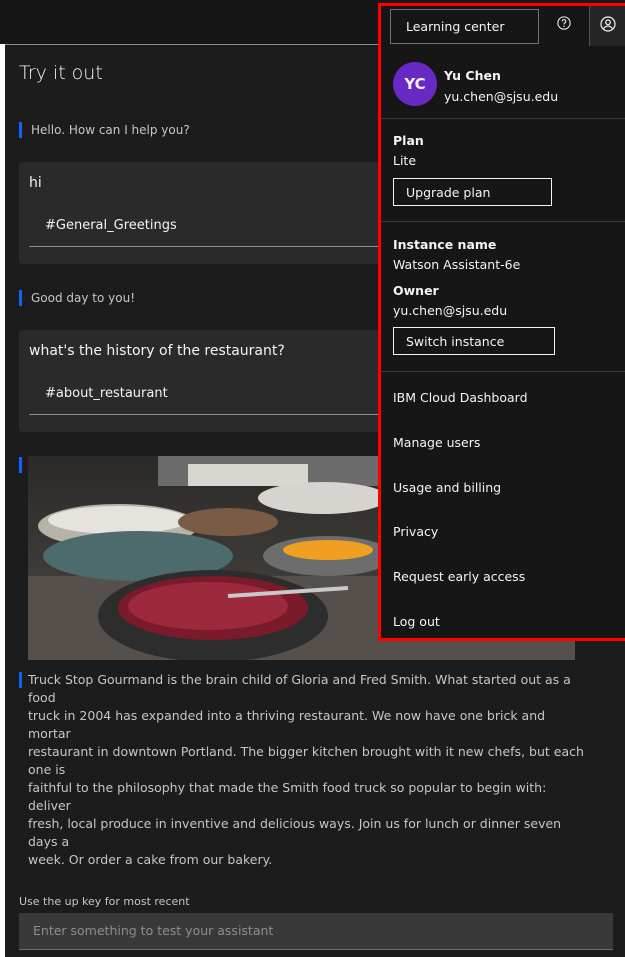 This screenshot has width=625, height=957. Describe the element at coordinates (408, 140) in the screenshot. I see `plan-label: Plan` at that location.